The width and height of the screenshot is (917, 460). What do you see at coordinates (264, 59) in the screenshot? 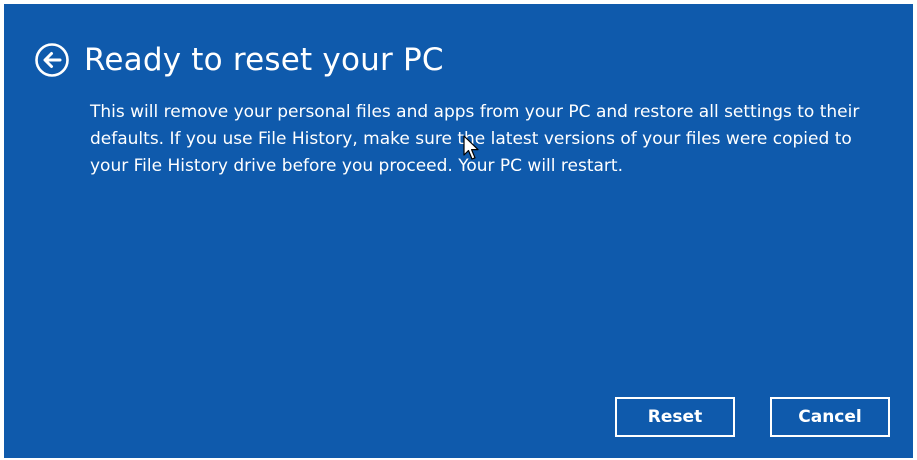
I see `page-title: Ready to reset your PC` at bounding box center [264, 59].